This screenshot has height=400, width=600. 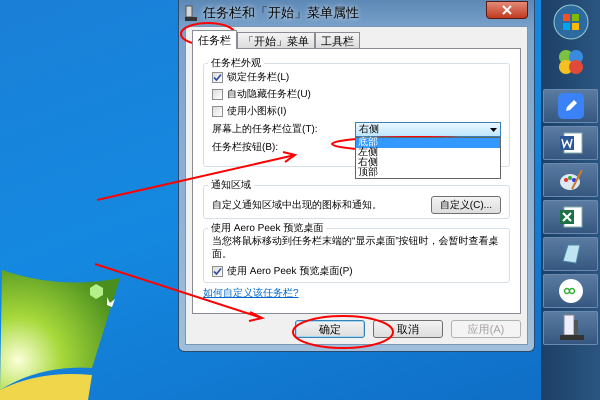 What do you see at coordinates (258, 77) in the screenshot?
I see `checkbox-label: 锁定任务栏(L)` at bounding box center [258, 77].